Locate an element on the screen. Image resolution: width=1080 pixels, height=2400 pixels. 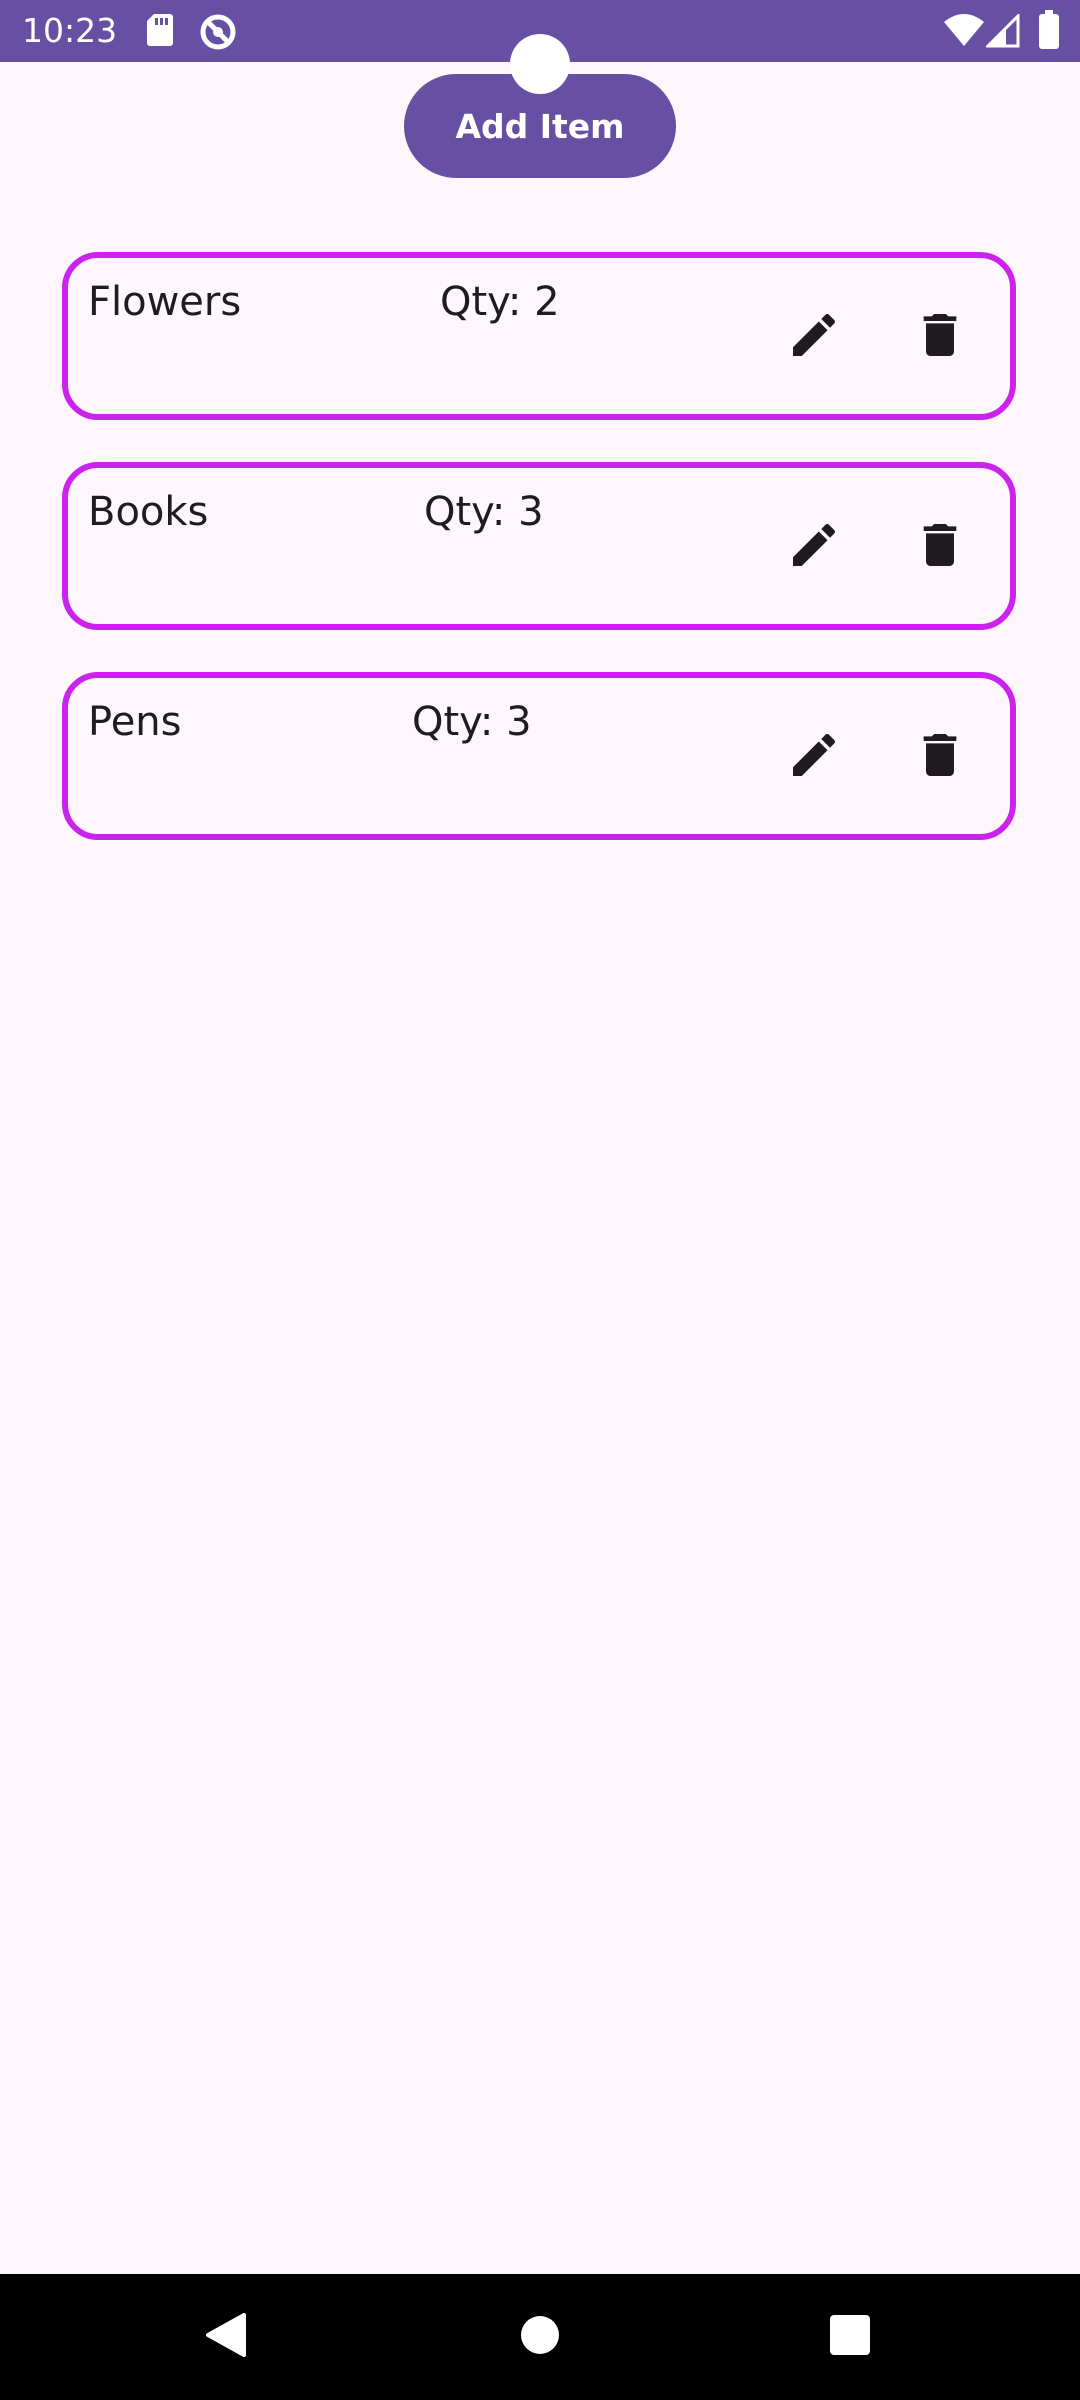
home-button is located at coordinates (540, 2337).